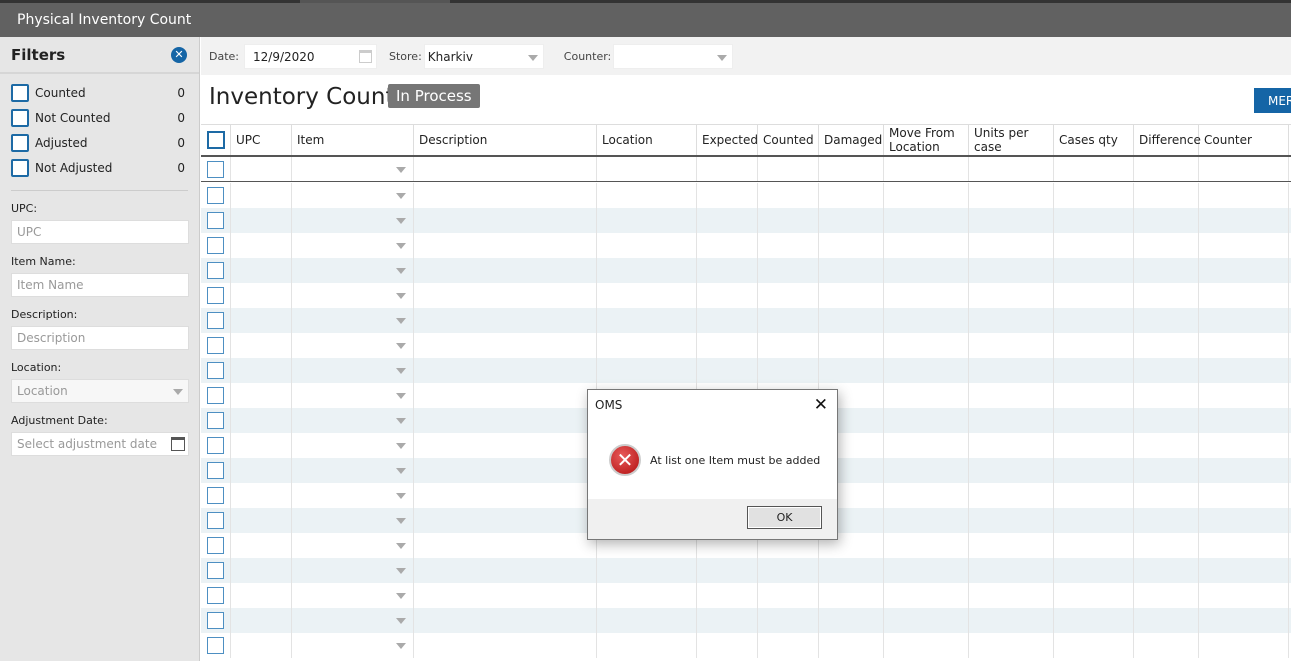 The image size is (1291, 661). Describe the element at coordinates (99, 117) in the screenshot. I see `filter-not-counted: Not Counted 0` at that location.